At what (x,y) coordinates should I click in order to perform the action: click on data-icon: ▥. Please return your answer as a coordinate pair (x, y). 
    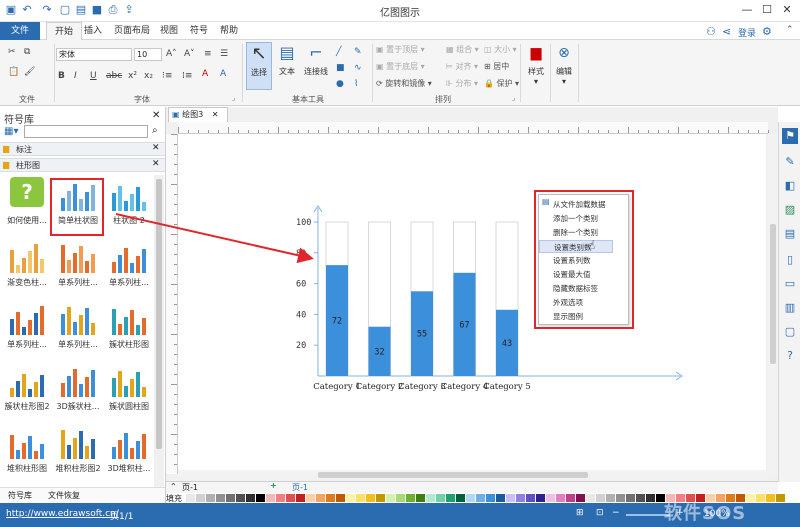
    Looking at the image, I should click on (790, 308).